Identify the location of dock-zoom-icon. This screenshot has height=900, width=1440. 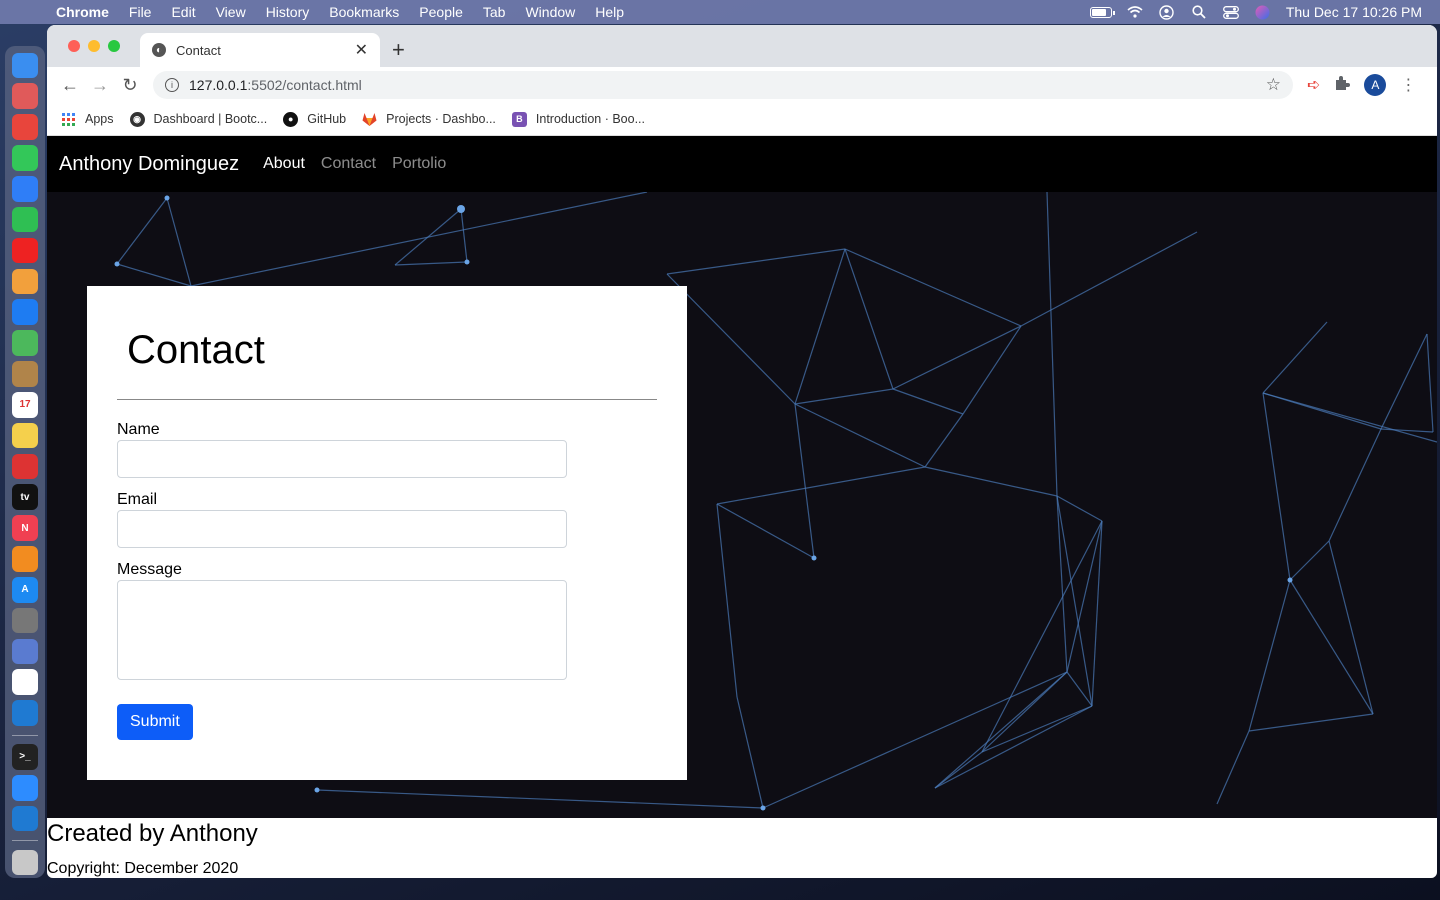
(25, 787).